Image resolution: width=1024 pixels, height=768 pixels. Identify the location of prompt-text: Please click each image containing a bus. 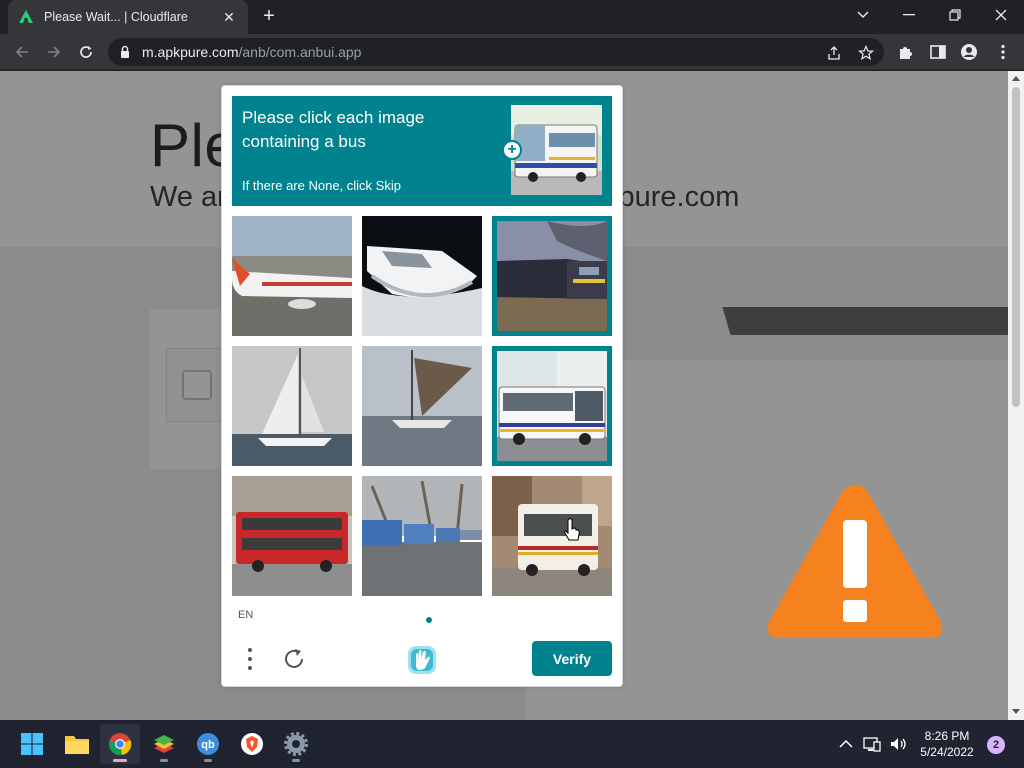
(333, 129).